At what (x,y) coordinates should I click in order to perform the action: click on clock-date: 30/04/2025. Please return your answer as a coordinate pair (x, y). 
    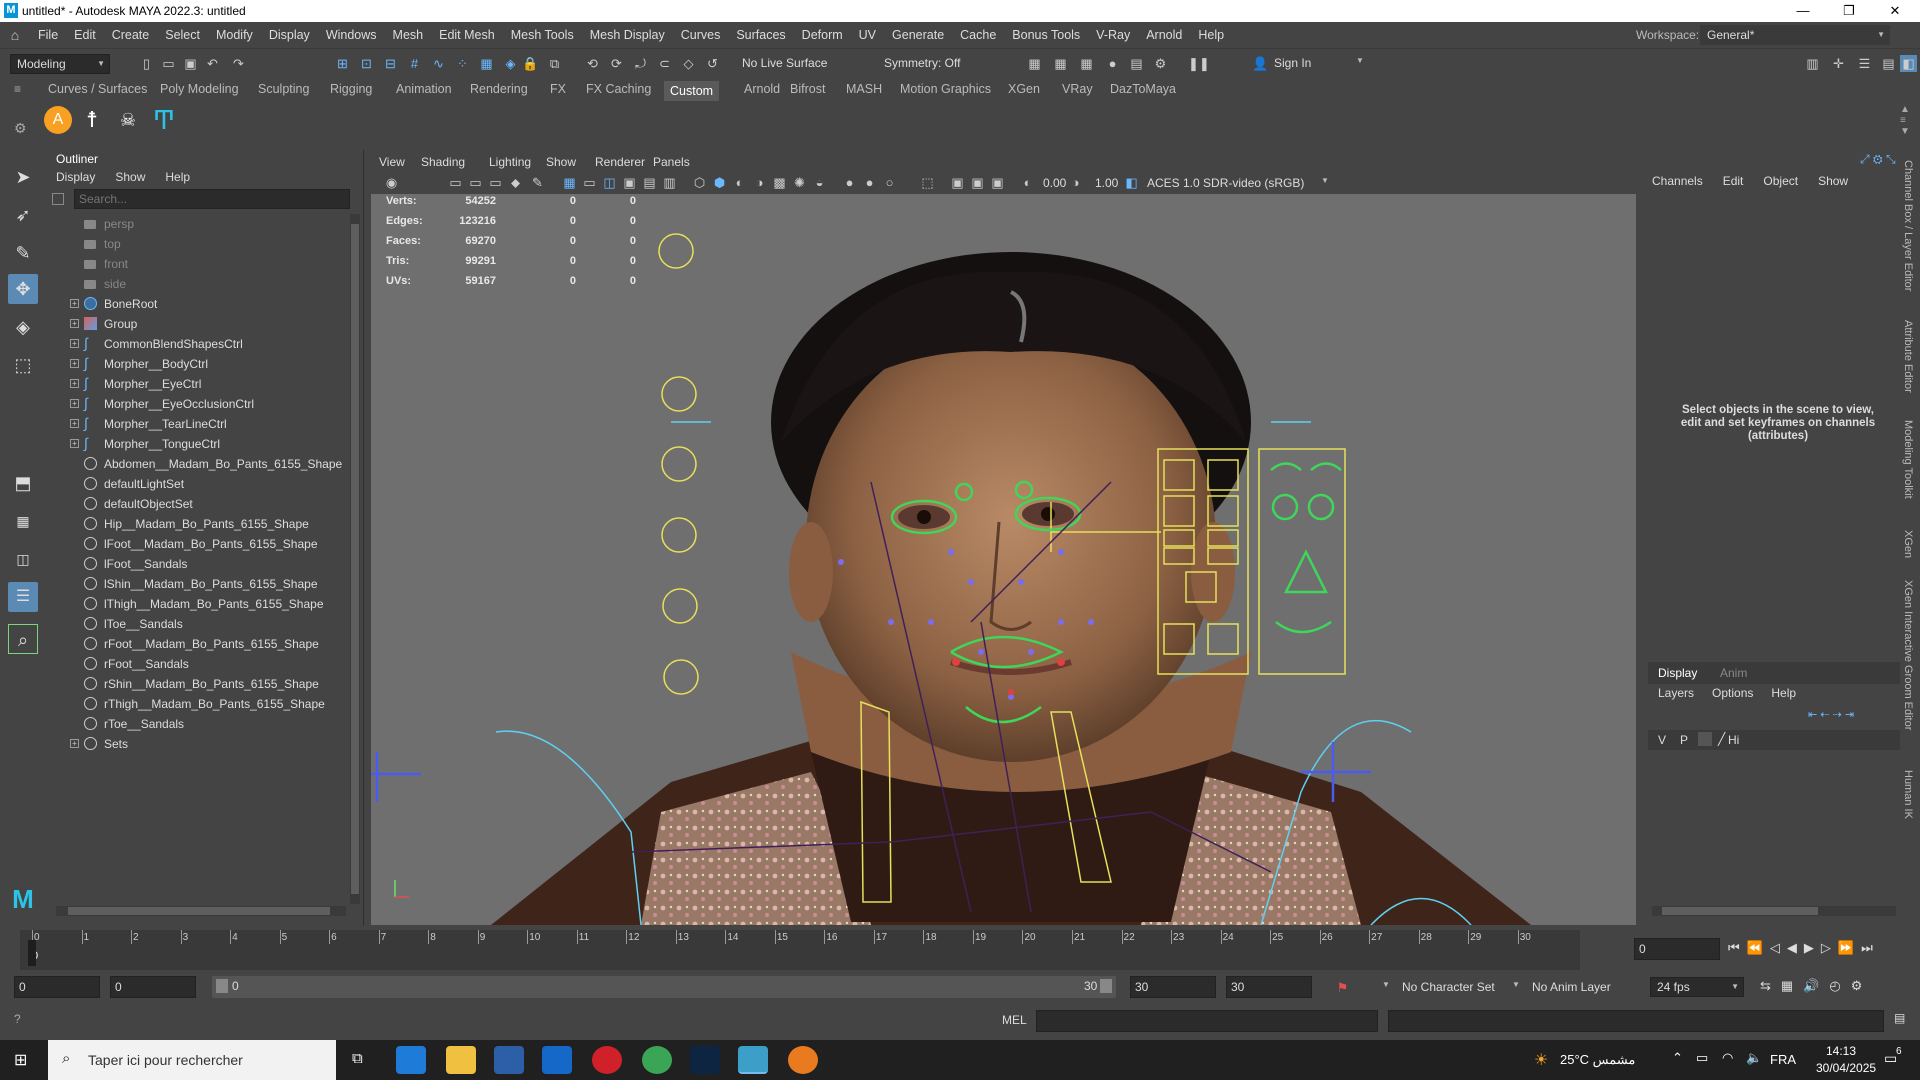
    Looking at the image, I should click on (1846, 1068).